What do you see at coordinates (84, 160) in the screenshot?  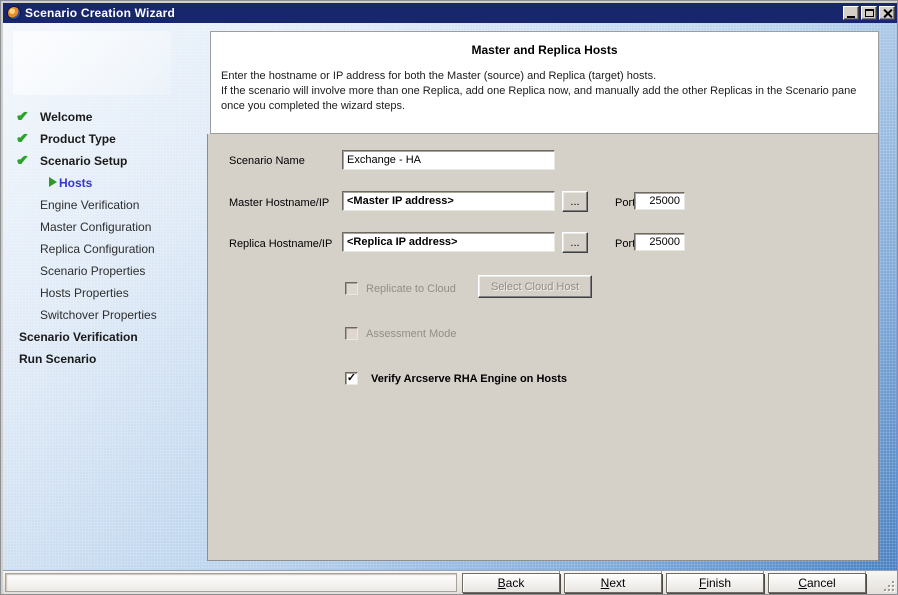 I see `sidebar-step-label: Scenario Setup` at bounding box center [84, 160].